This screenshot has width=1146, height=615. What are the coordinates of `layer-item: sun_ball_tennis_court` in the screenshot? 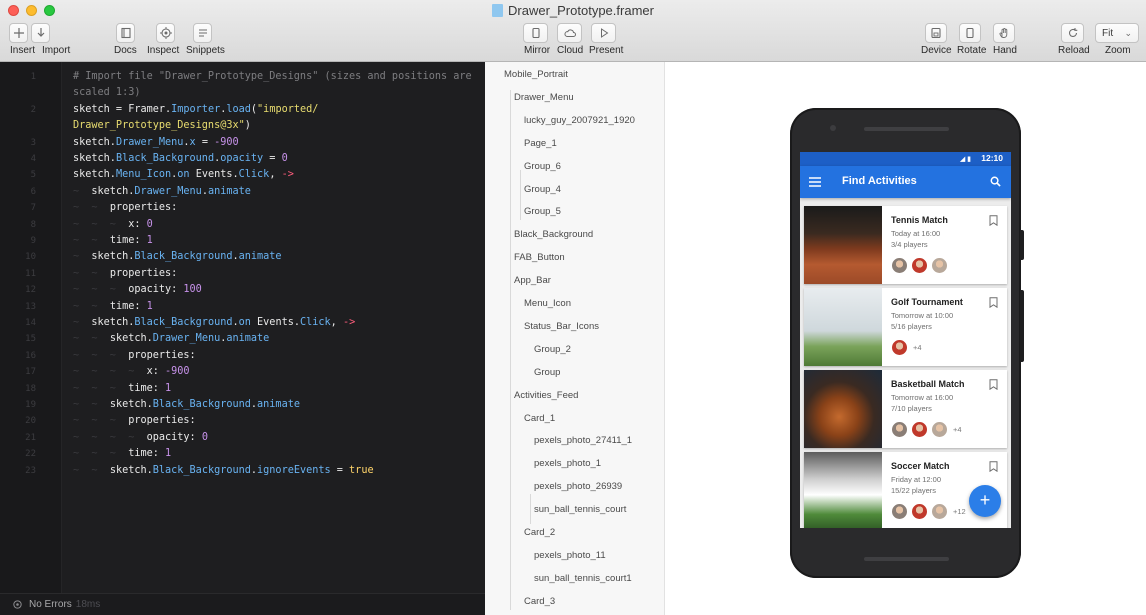 It's located at (580, 510).